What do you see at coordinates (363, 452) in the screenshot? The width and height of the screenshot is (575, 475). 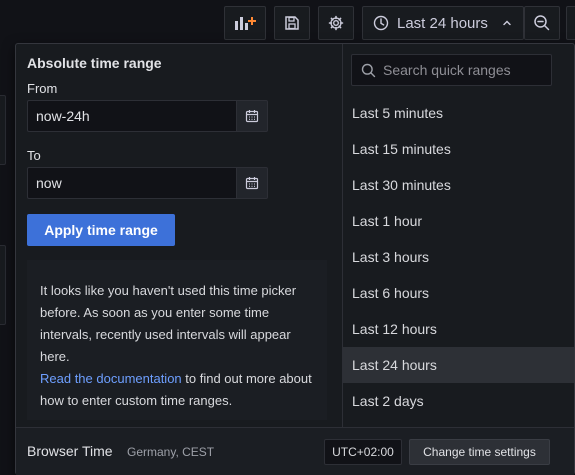 I see `utc-offset-badge: UTC+02:00` at bounding box center [363, 452].